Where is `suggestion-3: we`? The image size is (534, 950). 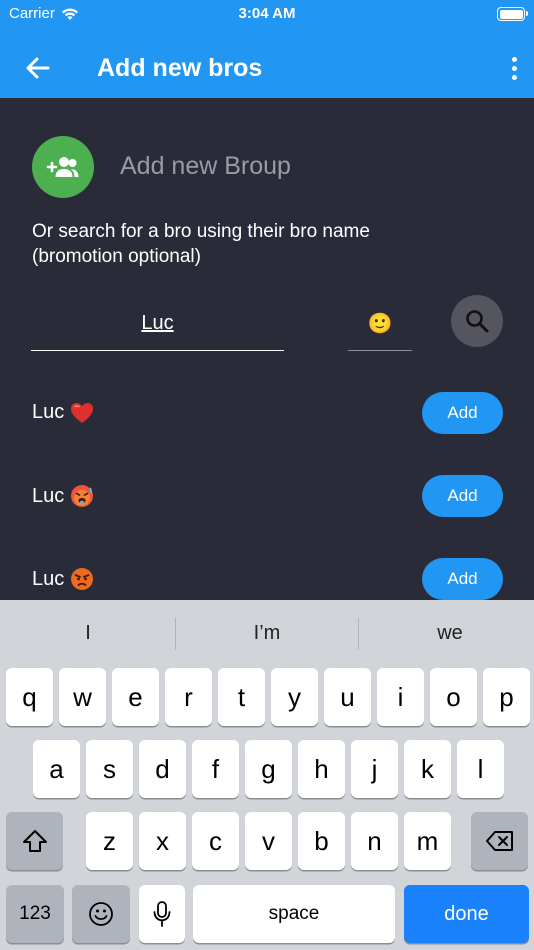 suggestion-3: we is located at coordinates (448, 633).